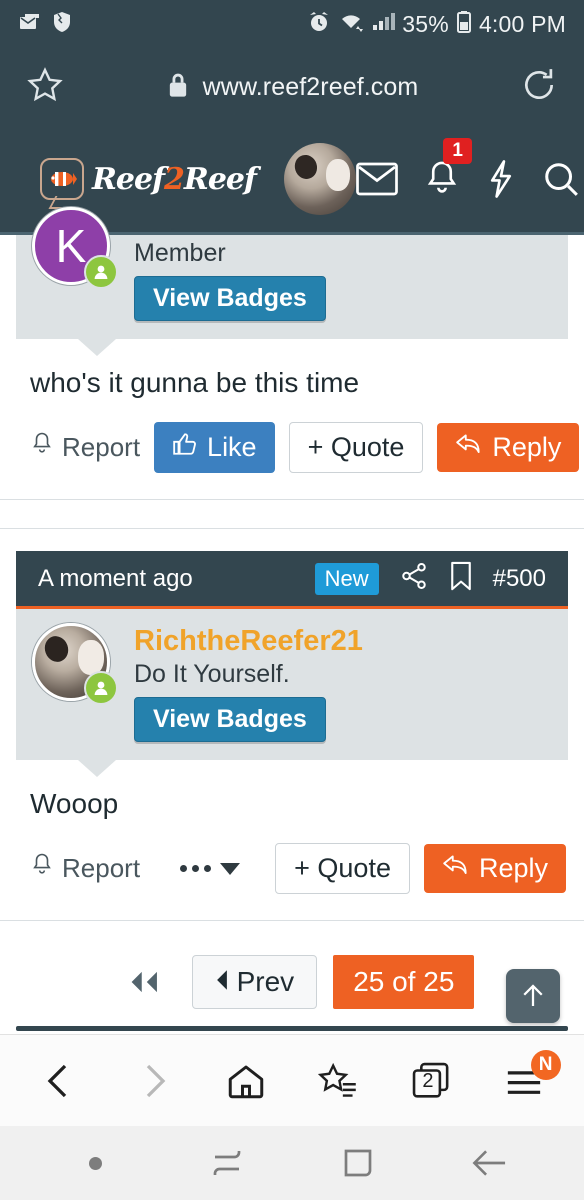 Image resolution: width=584 pixels, height=1200 pixels. Describe the element at coordinates (222, 982) in the screenshot. I see `caret-left-icon` at that location.